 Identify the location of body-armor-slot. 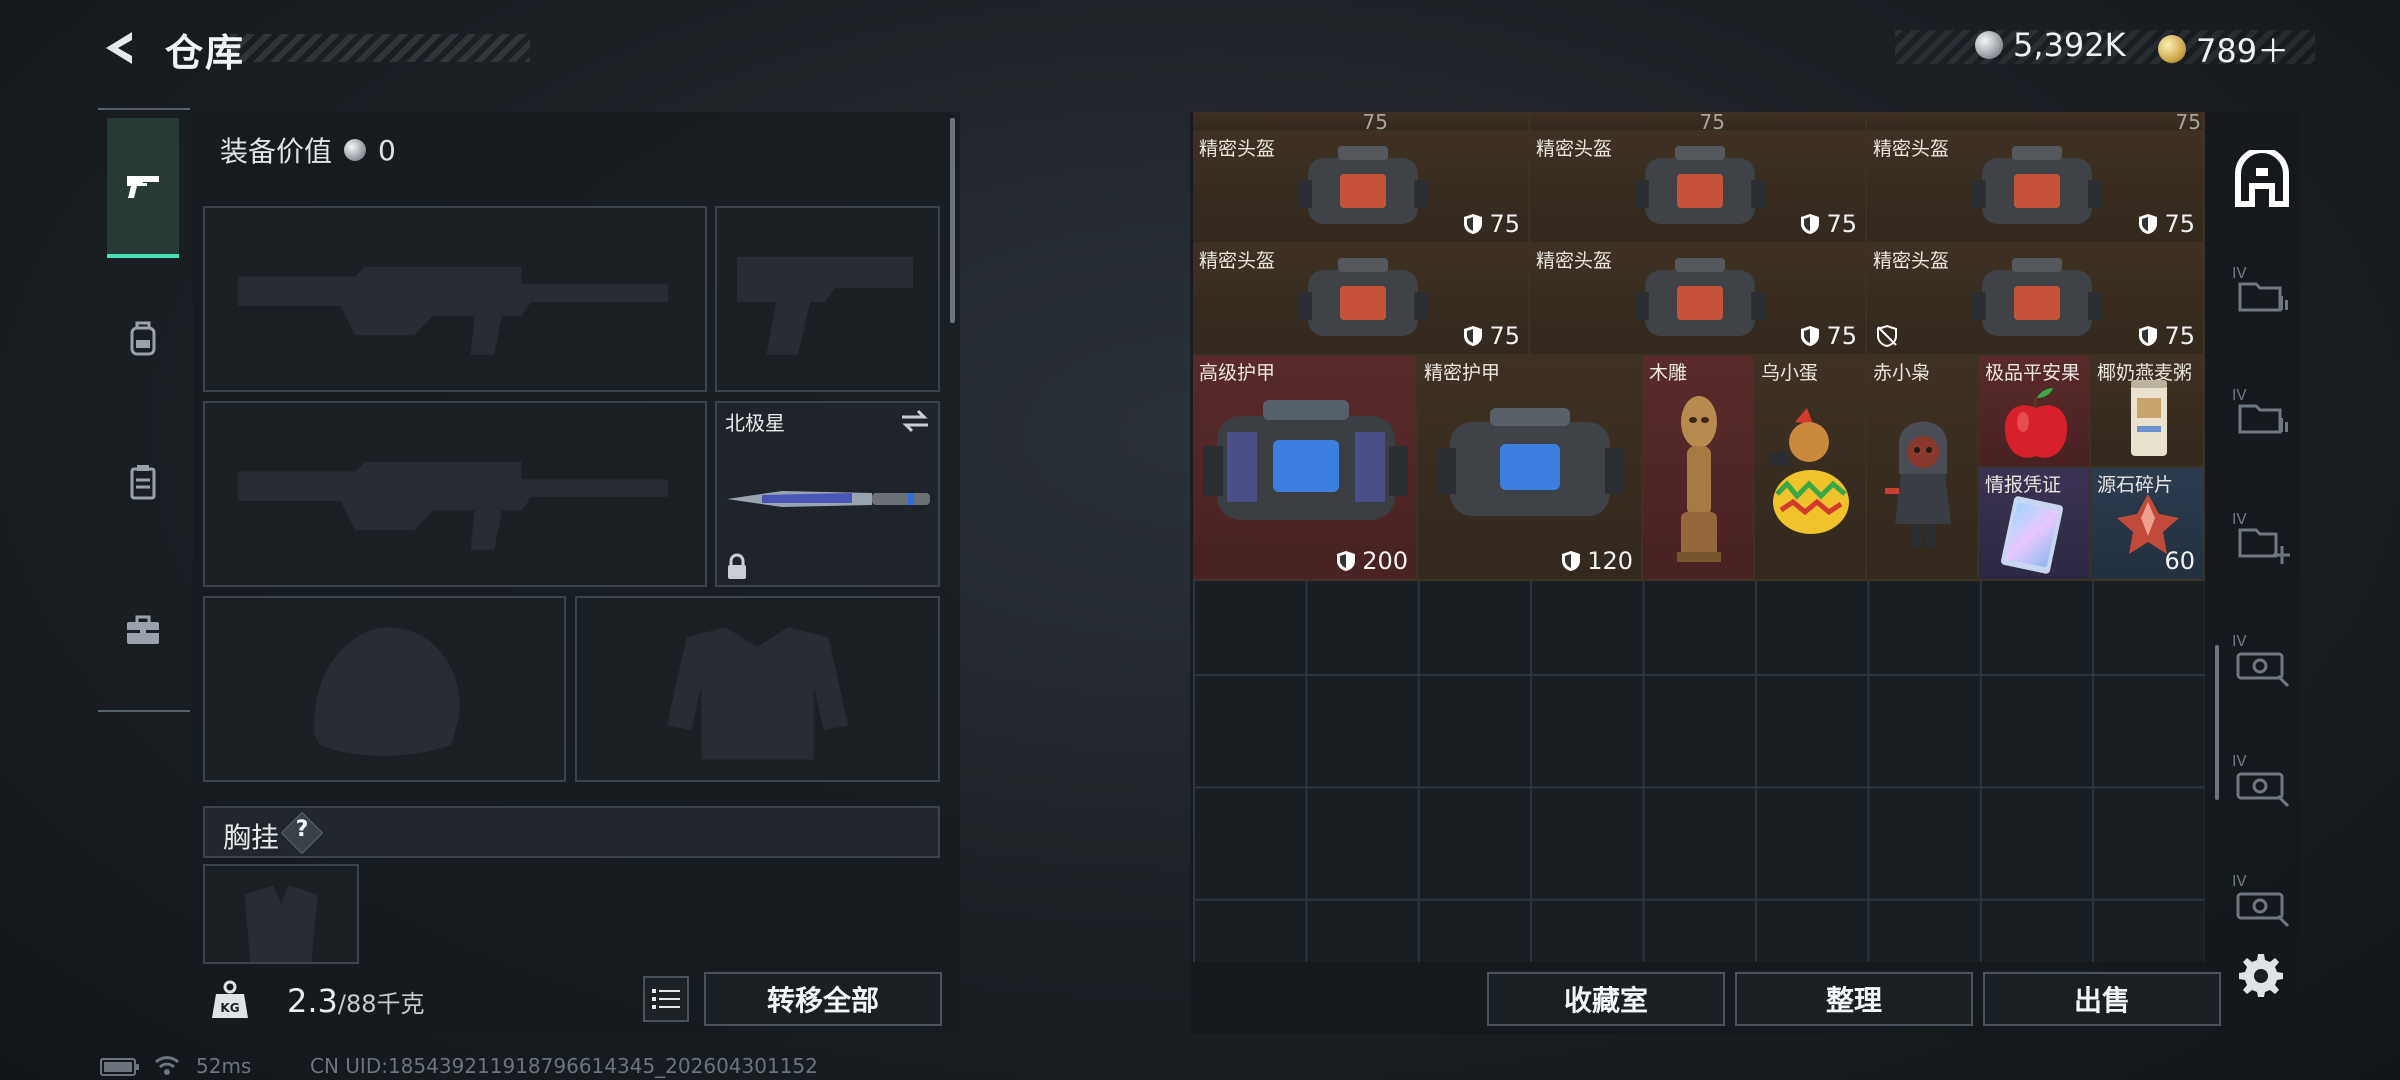
(757, 689).